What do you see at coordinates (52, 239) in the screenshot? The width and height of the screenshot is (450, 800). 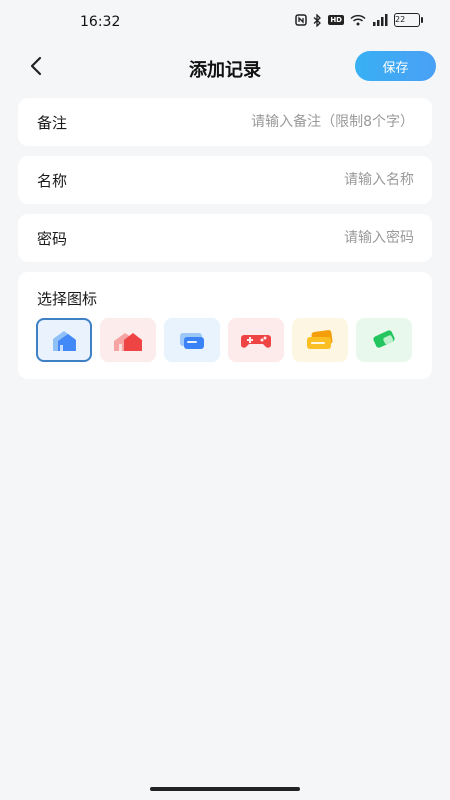 I see `password-label: 密码` at bounding box center [52, 239].